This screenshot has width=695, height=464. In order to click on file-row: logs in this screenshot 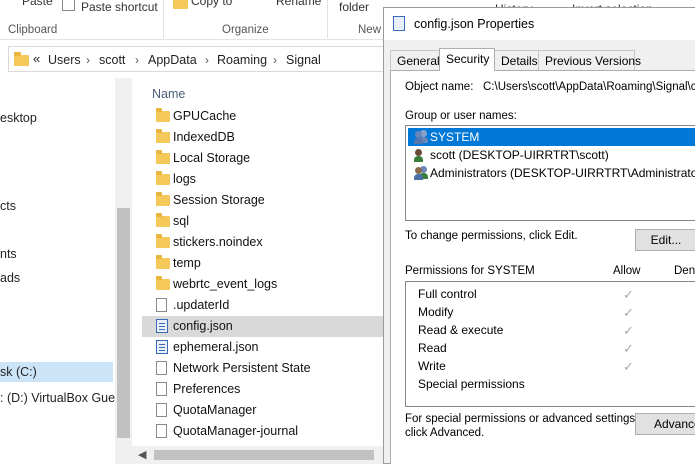, I will do `click(270, 179)`.